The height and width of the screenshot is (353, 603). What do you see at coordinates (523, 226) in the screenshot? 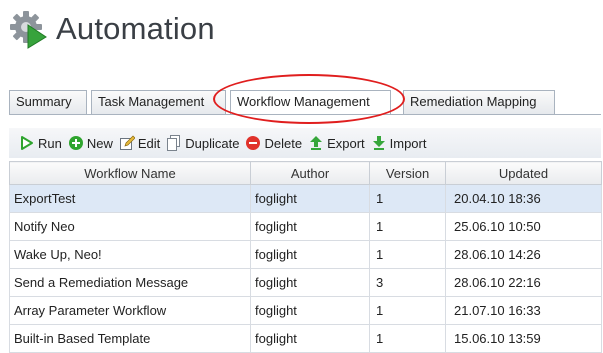
I see `cell-updated: 25.06.10 10:50` at bounding box center [523, 226].